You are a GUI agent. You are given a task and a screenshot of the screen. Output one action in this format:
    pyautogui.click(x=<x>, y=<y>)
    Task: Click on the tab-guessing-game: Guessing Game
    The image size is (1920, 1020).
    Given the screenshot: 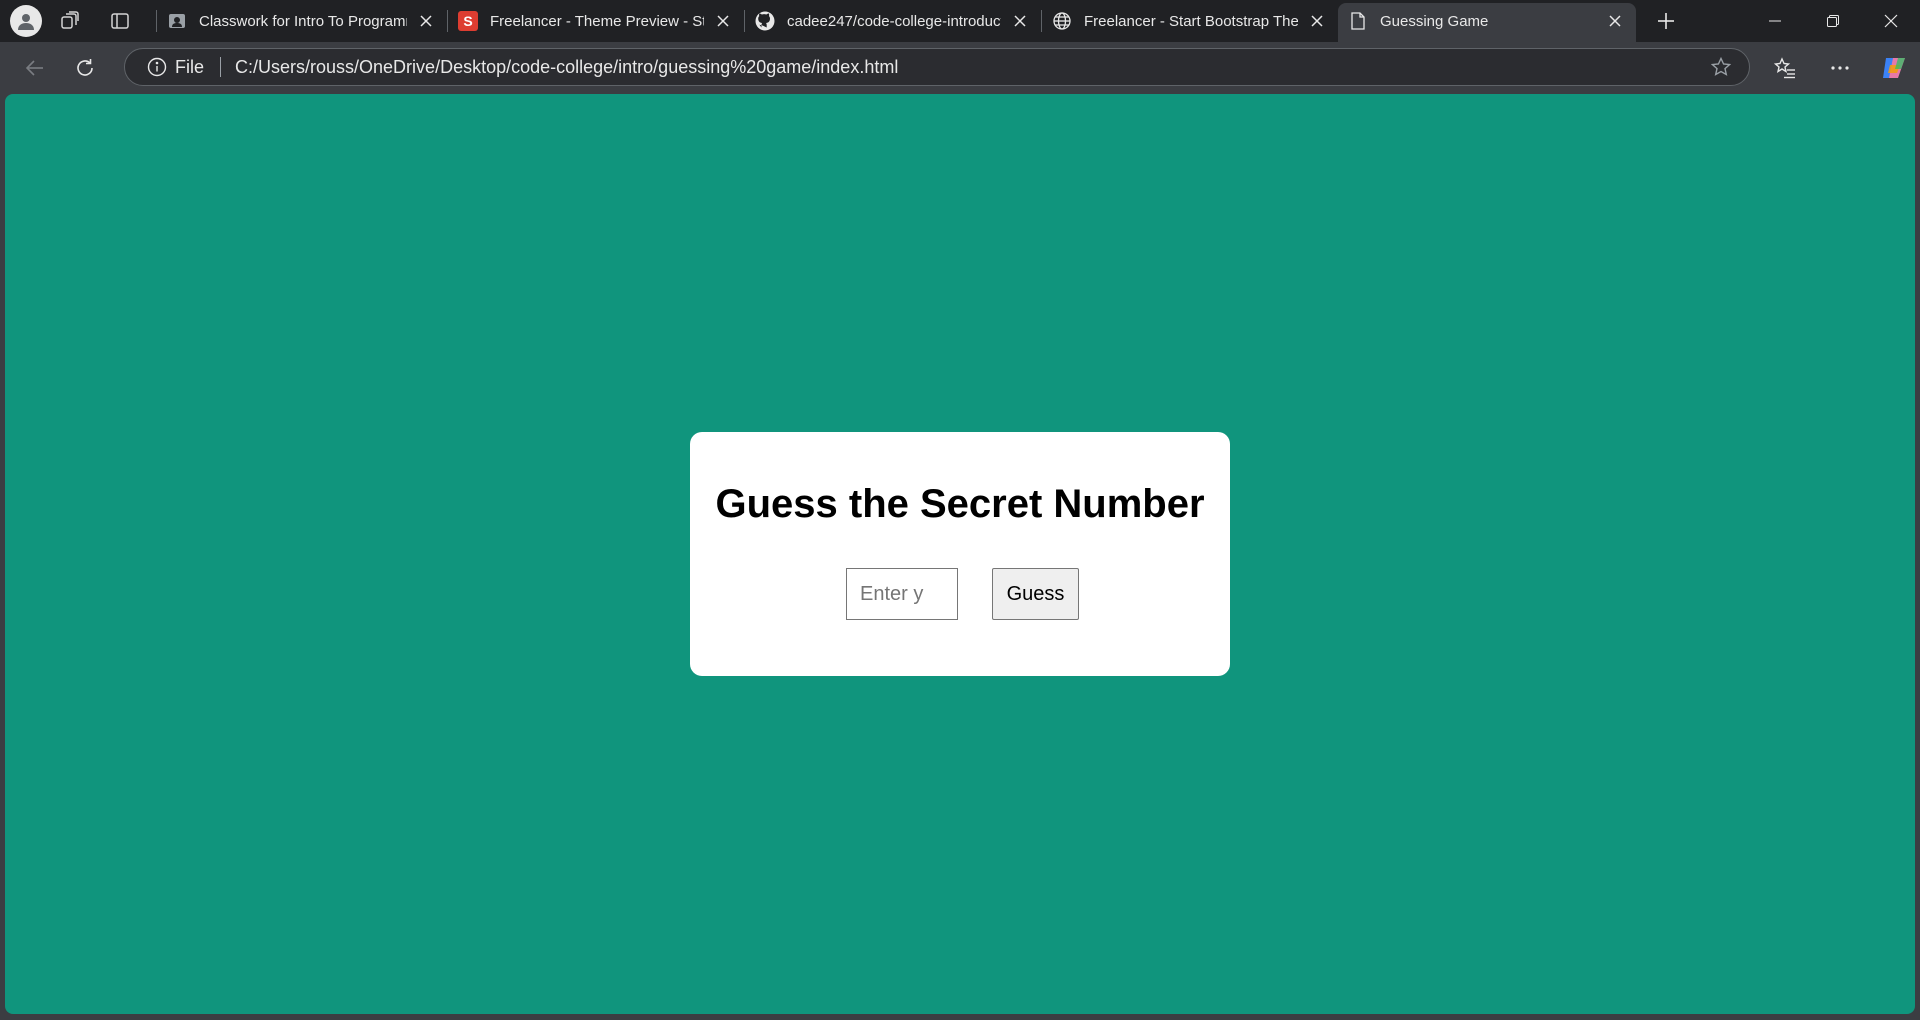 What is the action you would take?
    pyautogui.click(x=1487, y=24)
    